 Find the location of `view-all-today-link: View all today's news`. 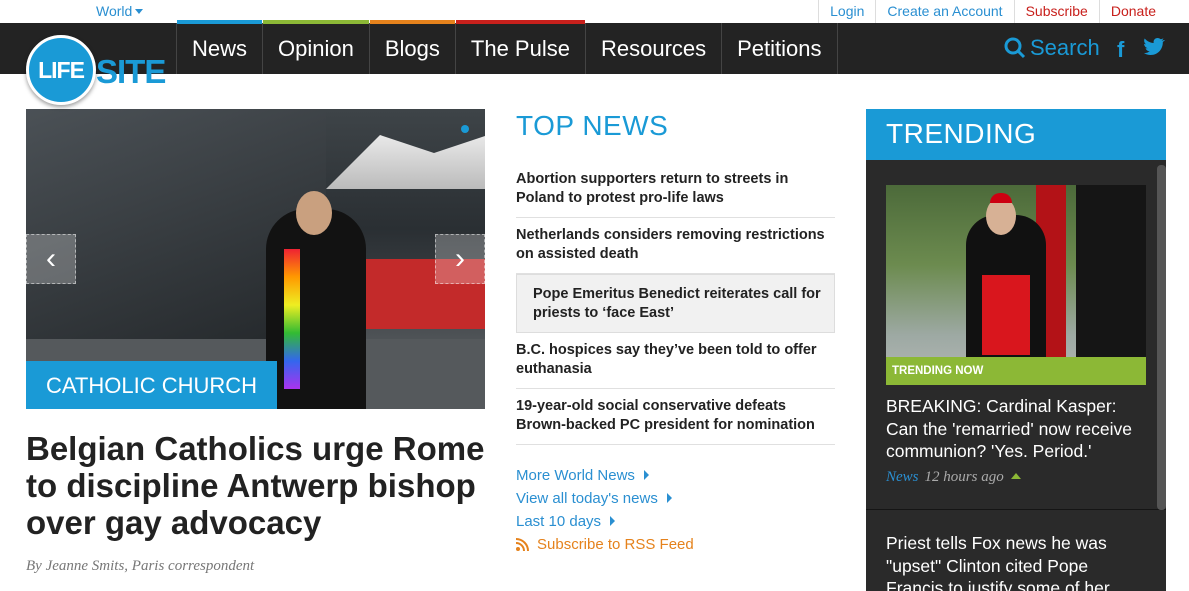

view-all-today-link: View all today's news is located at coordinates (605, 501).